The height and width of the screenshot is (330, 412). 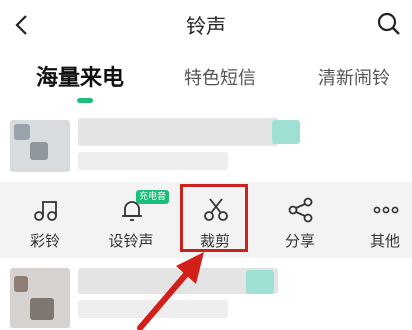 I want to click on ringback-button: 彩铃, so click(x=45, y=220).